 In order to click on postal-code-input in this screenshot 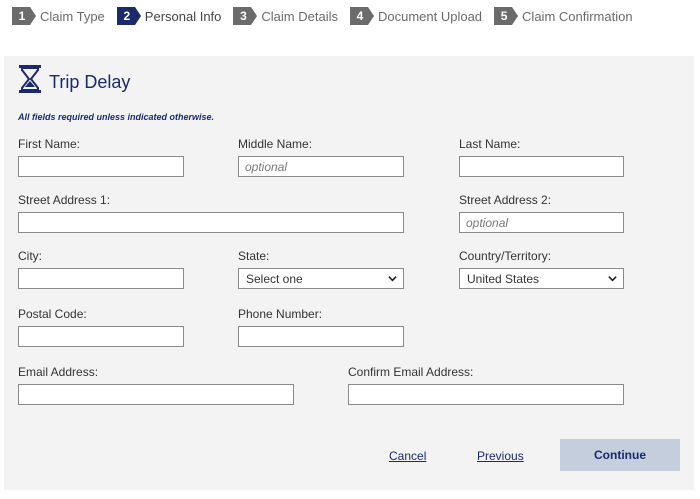, I will do `click(101, 336)`.